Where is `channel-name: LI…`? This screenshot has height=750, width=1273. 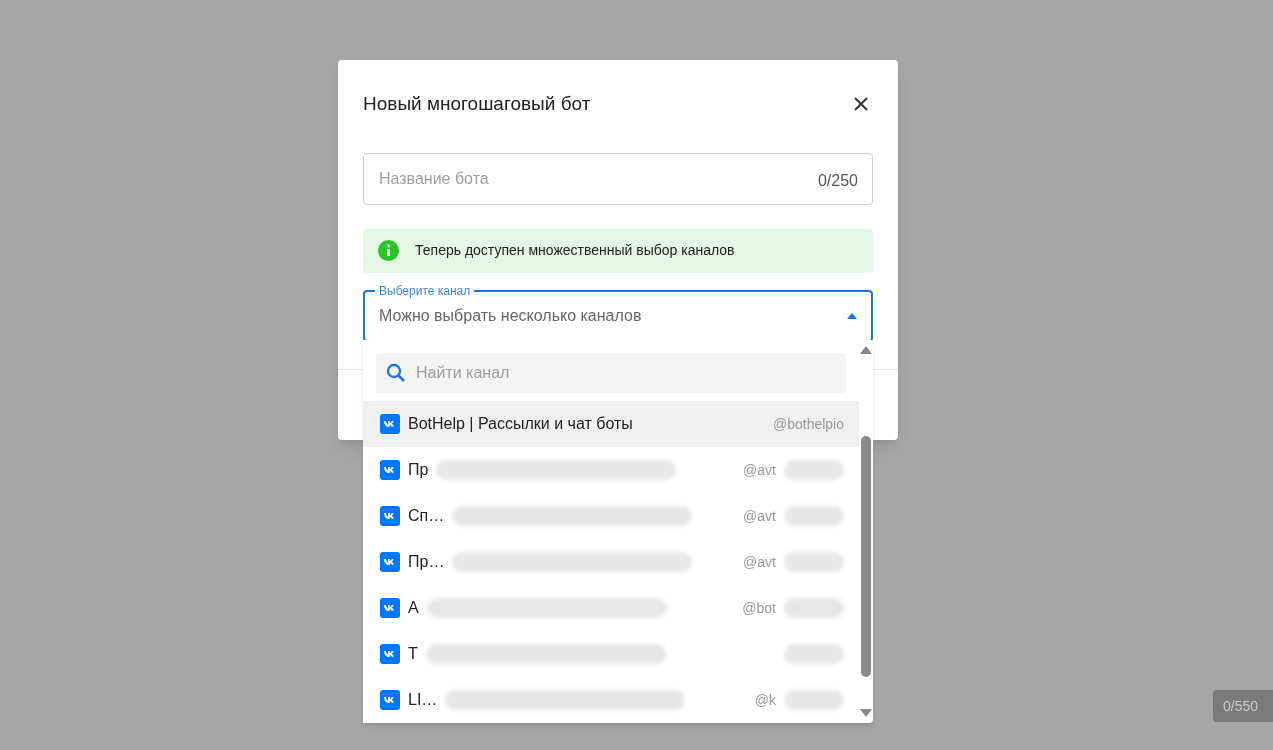
channel-name: LI… is located at coordinates (423, 700).